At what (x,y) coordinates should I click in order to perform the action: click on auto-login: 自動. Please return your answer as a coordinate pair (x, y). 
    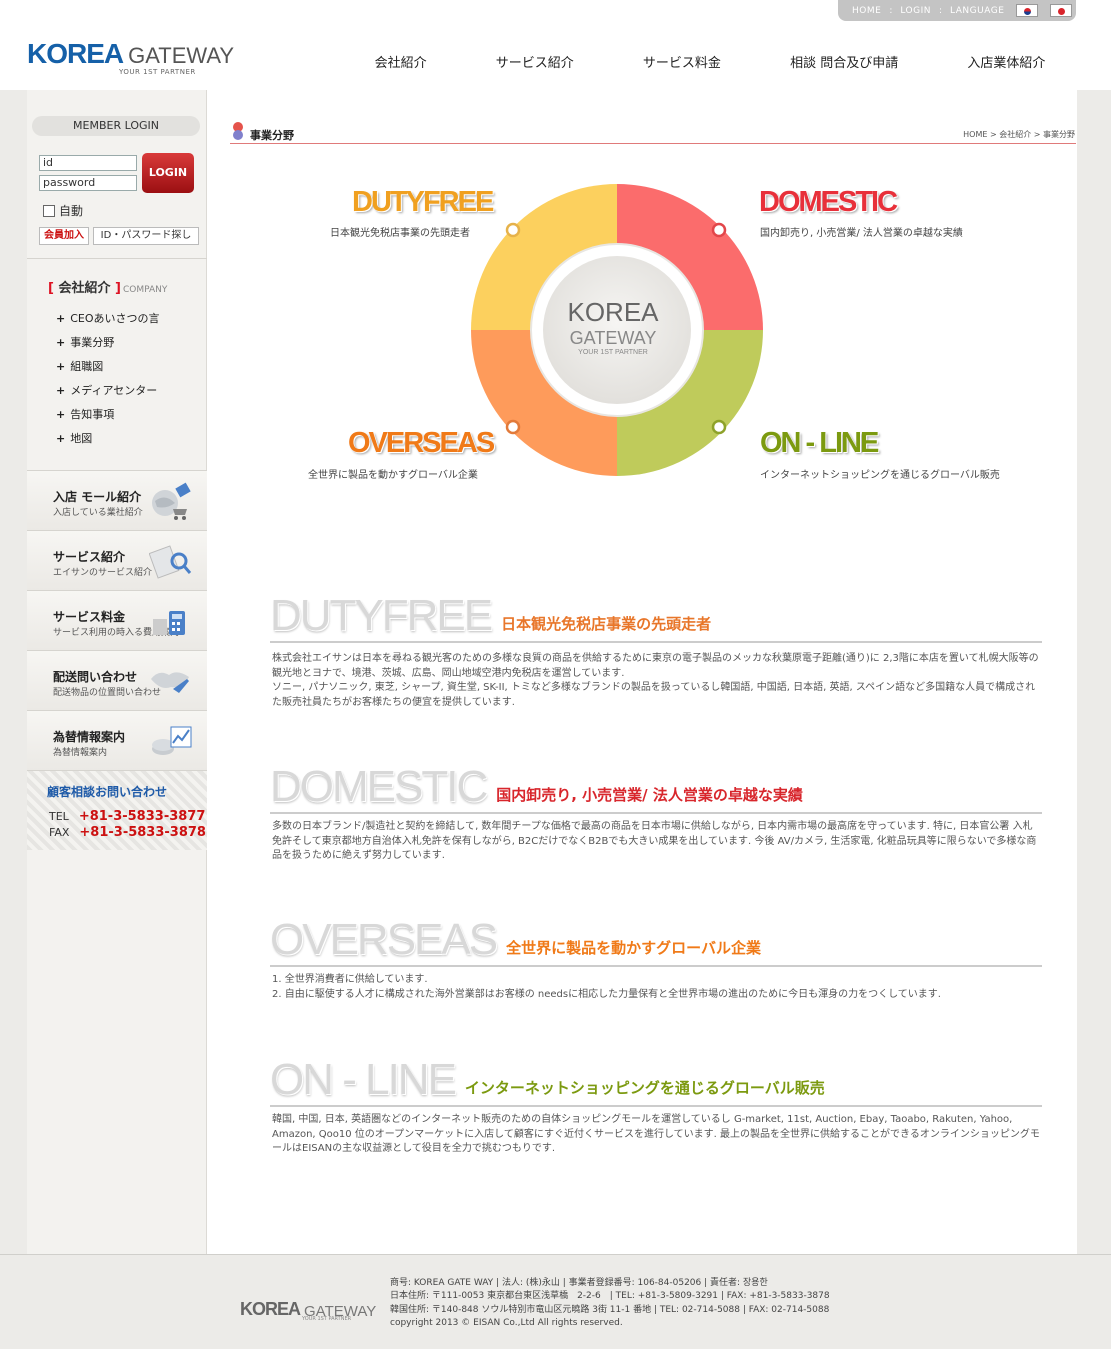
    Looking at the image, I should click on (63, 210).